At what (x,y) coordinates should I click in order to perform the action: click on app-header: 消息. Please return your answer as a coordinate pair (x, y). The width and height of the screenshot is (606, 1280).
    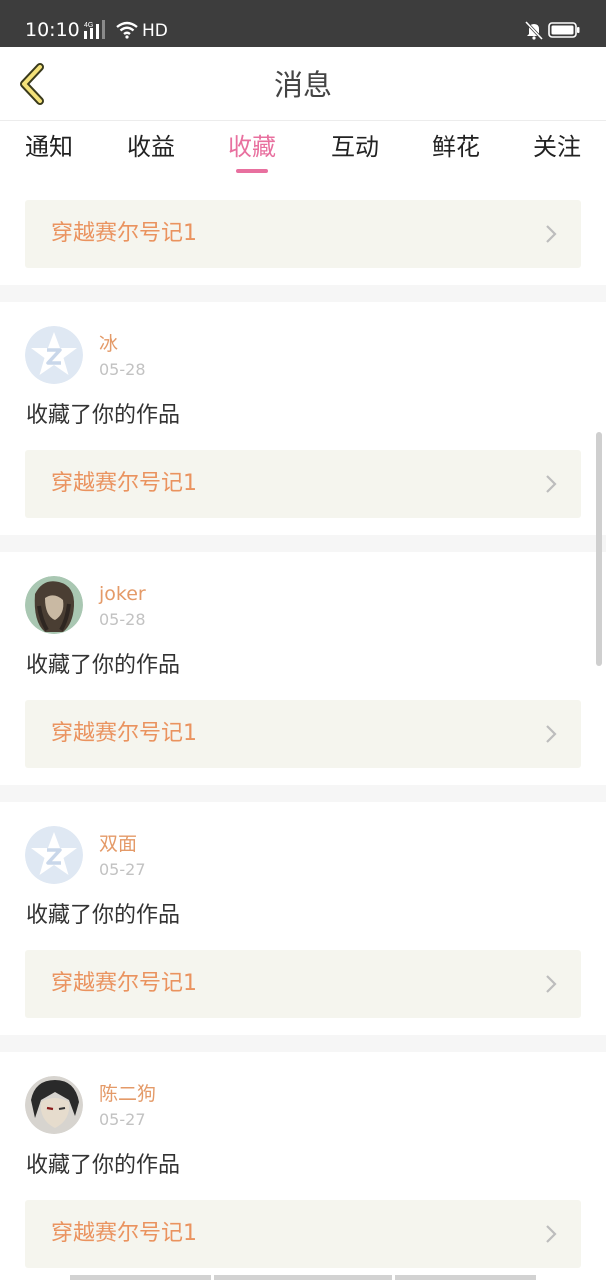
    Looking at the image, I should click on (303, 84).